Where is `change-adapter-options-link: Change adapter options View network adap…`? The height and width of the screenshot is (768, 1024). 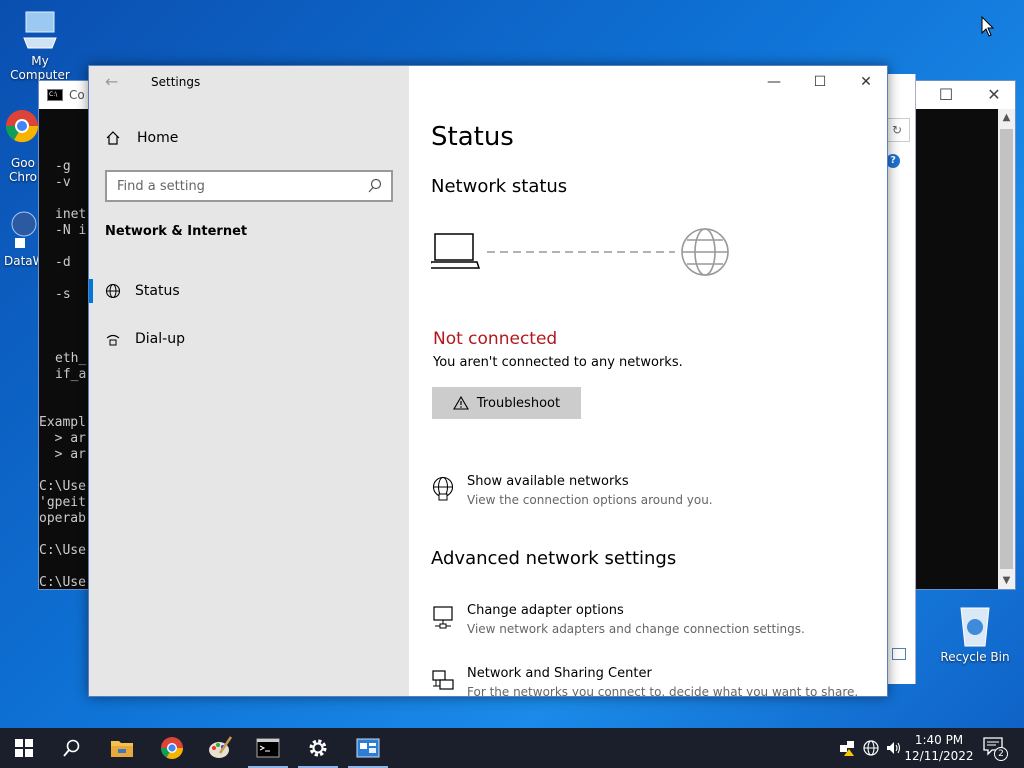 change-adapter-options-link: Change adapter options View network adap… is located at coordinates (618, 619).